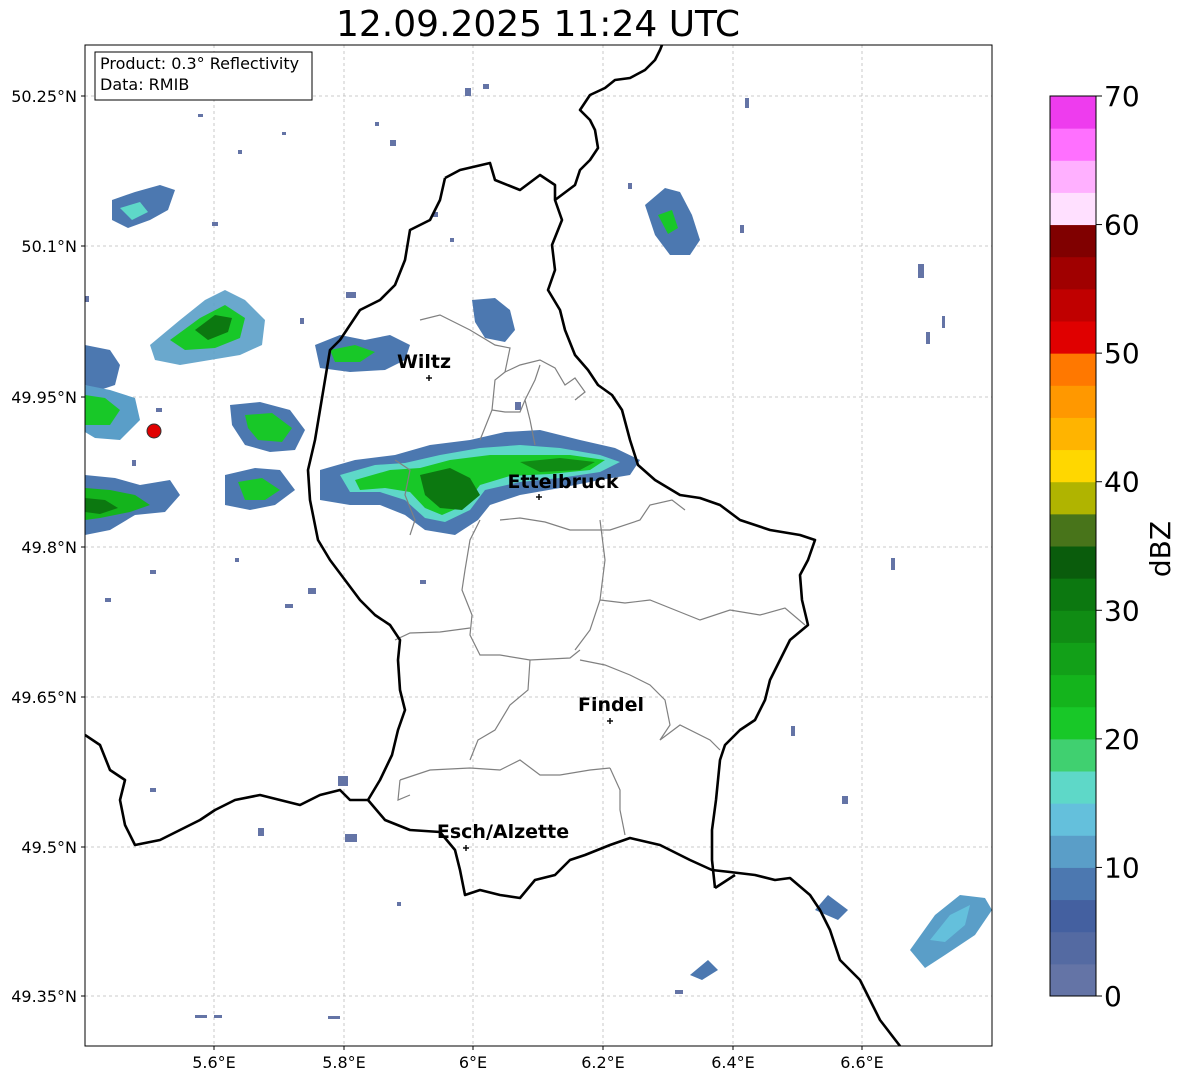  I want to click on x-tick-label: 6°E, so click(473, 1062).